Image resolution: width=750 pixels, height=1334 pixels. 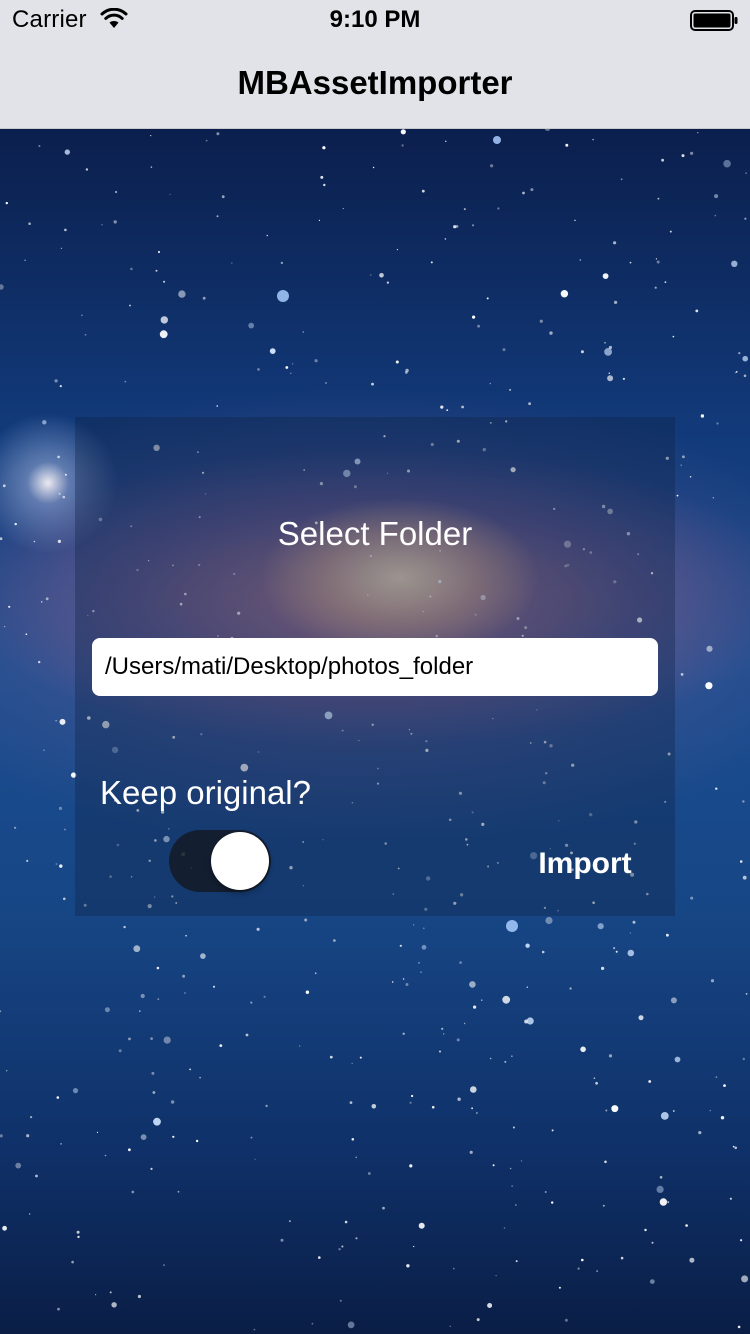 What do you see at coordinates (585, 864) in the screenshot?
I see `import-button: Import` at bounding box center [585, 864].